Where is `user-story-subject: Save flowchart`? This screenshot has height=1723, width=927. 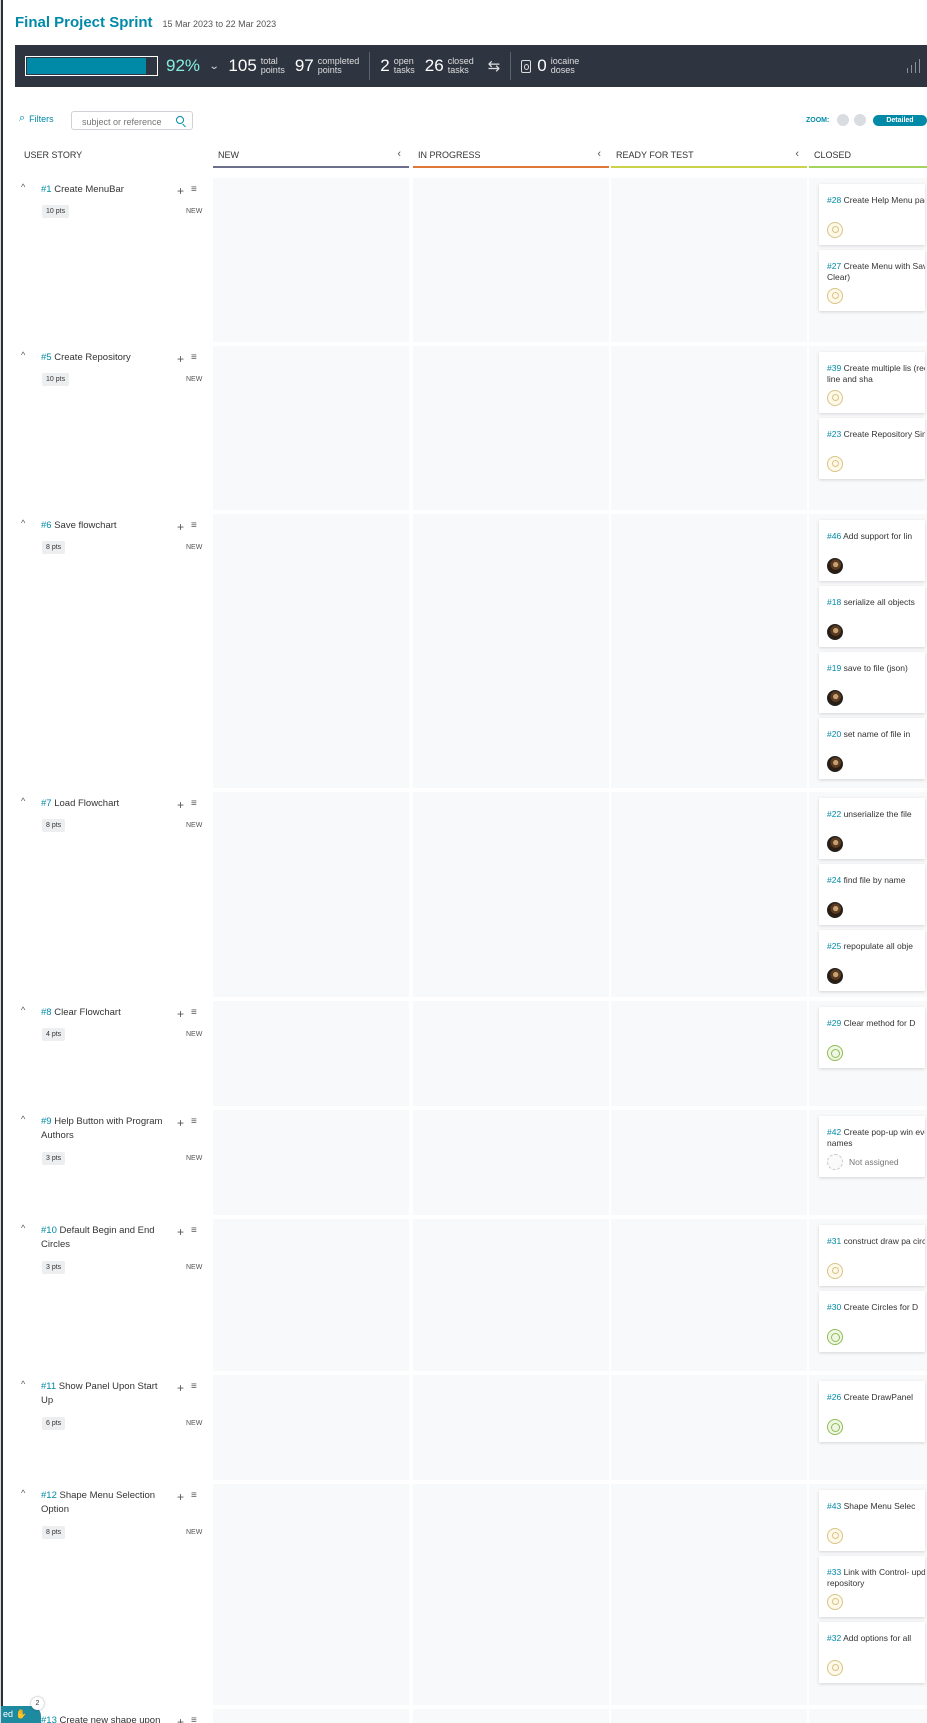 user-story-subject: Save flowchart is located at coordinates (85, 525).